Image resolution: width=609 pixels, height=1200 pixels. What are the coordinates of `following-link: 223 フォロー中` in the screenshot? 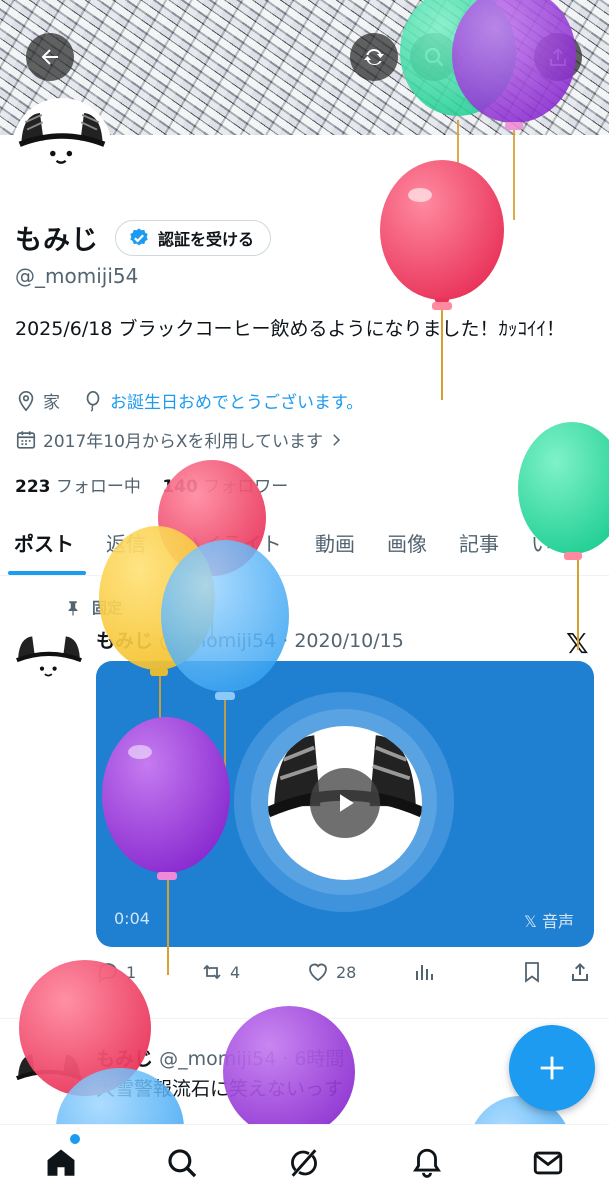 It's located at (78, 487).